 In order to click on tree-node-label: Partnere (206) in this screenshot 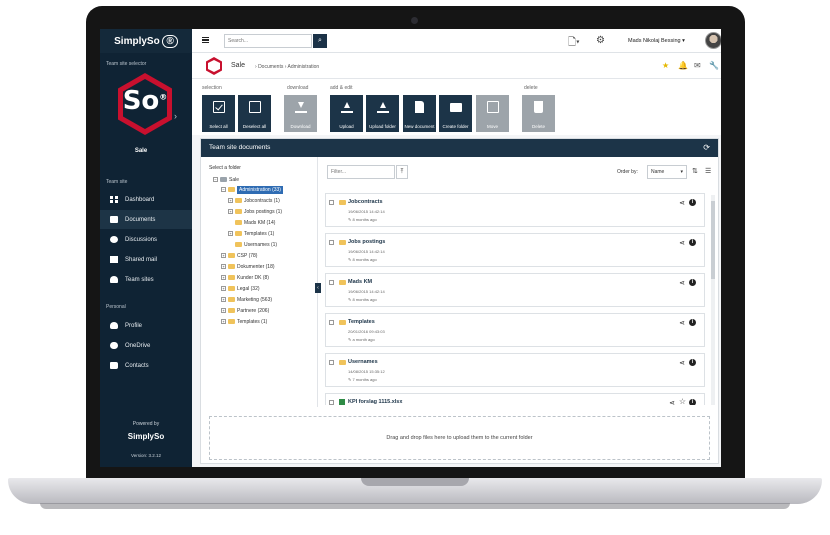, I will do `click(253, 310)`.